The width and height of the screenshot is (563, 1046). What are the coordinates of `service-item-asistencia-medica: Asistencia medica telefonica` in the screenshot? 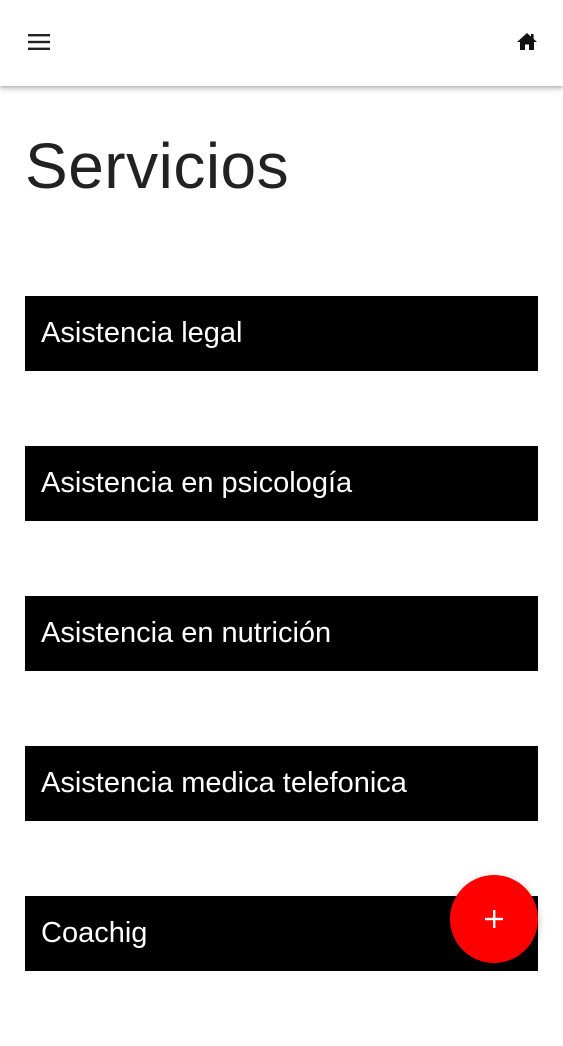 It's located at (281, 783).